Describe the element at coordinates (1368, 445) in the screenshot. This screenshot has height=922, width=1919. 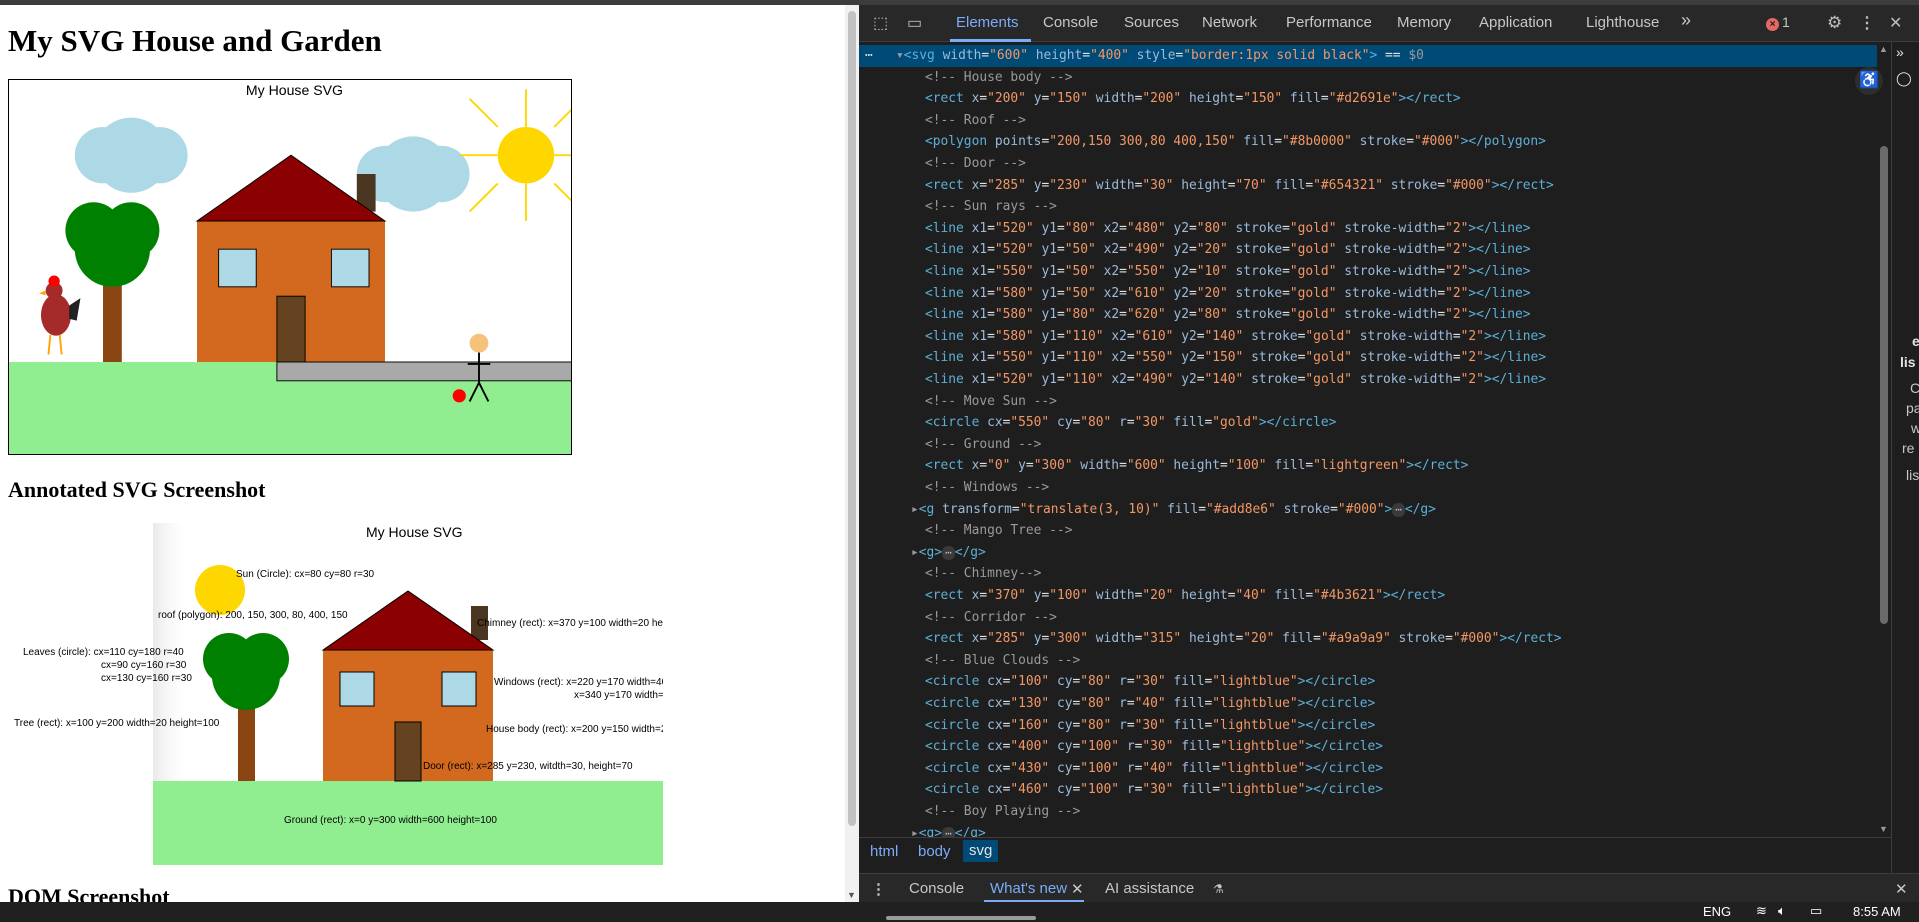
I see `dom-node: <!-- Ground -->` at that location.